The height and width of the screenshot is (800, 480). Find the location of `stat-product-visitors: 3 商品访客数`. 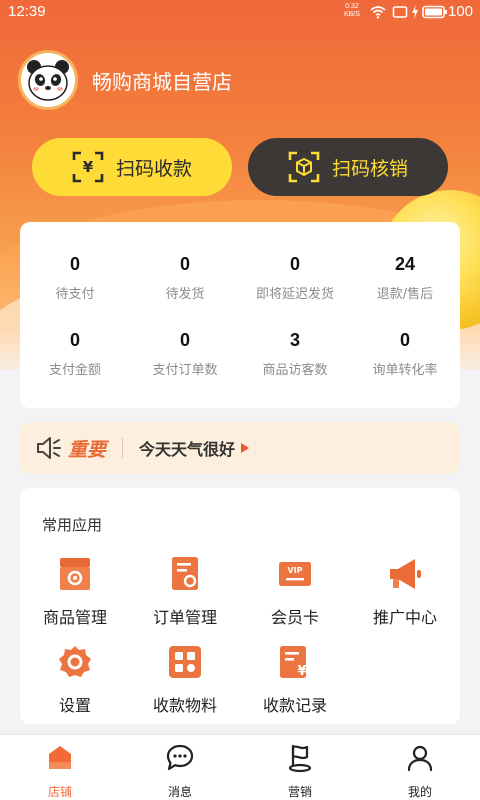

stat-product-visitors: 3 商品访客数 is located at coordinates (295, 354).